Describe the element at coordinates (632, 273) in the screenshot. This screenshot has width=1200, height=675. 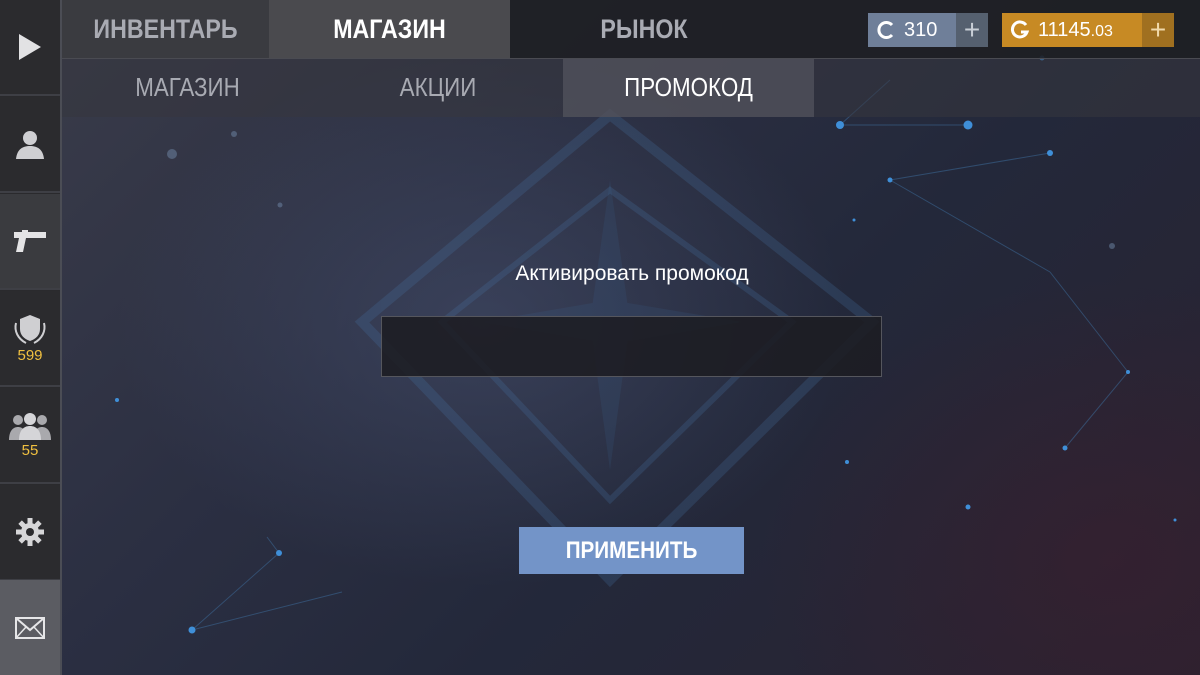
I see `promo-title: Активировать промокод` at that location.